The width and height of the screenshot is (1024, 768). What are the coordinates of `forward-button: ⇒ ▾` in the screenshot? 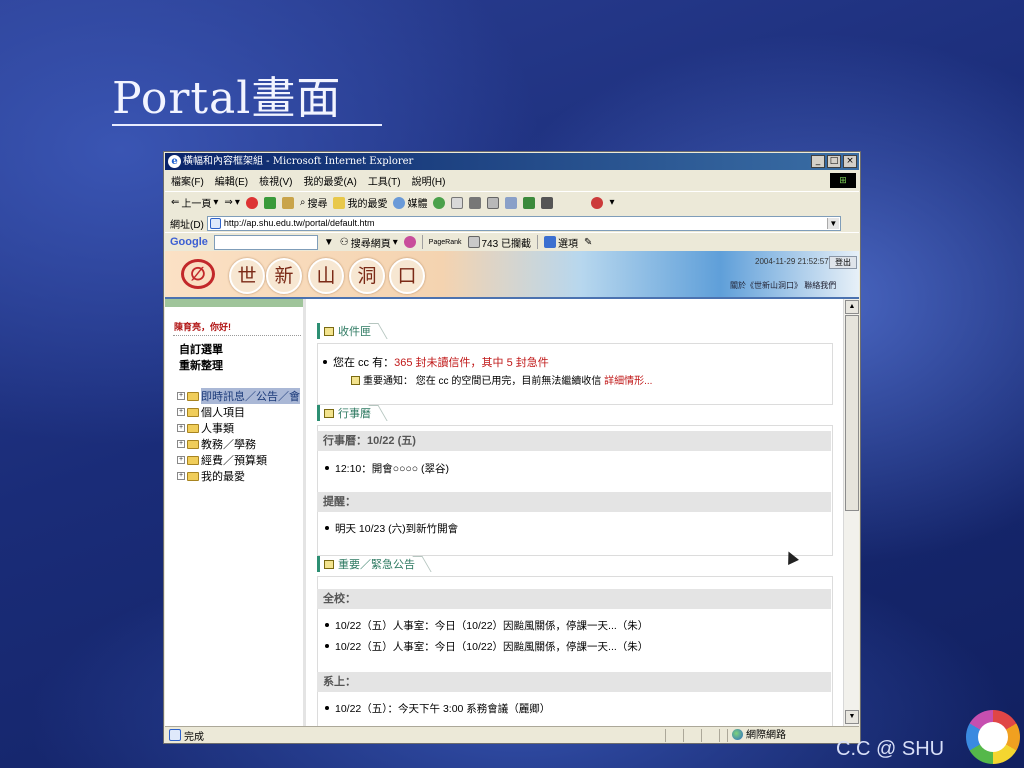 It's located at (231, 202).